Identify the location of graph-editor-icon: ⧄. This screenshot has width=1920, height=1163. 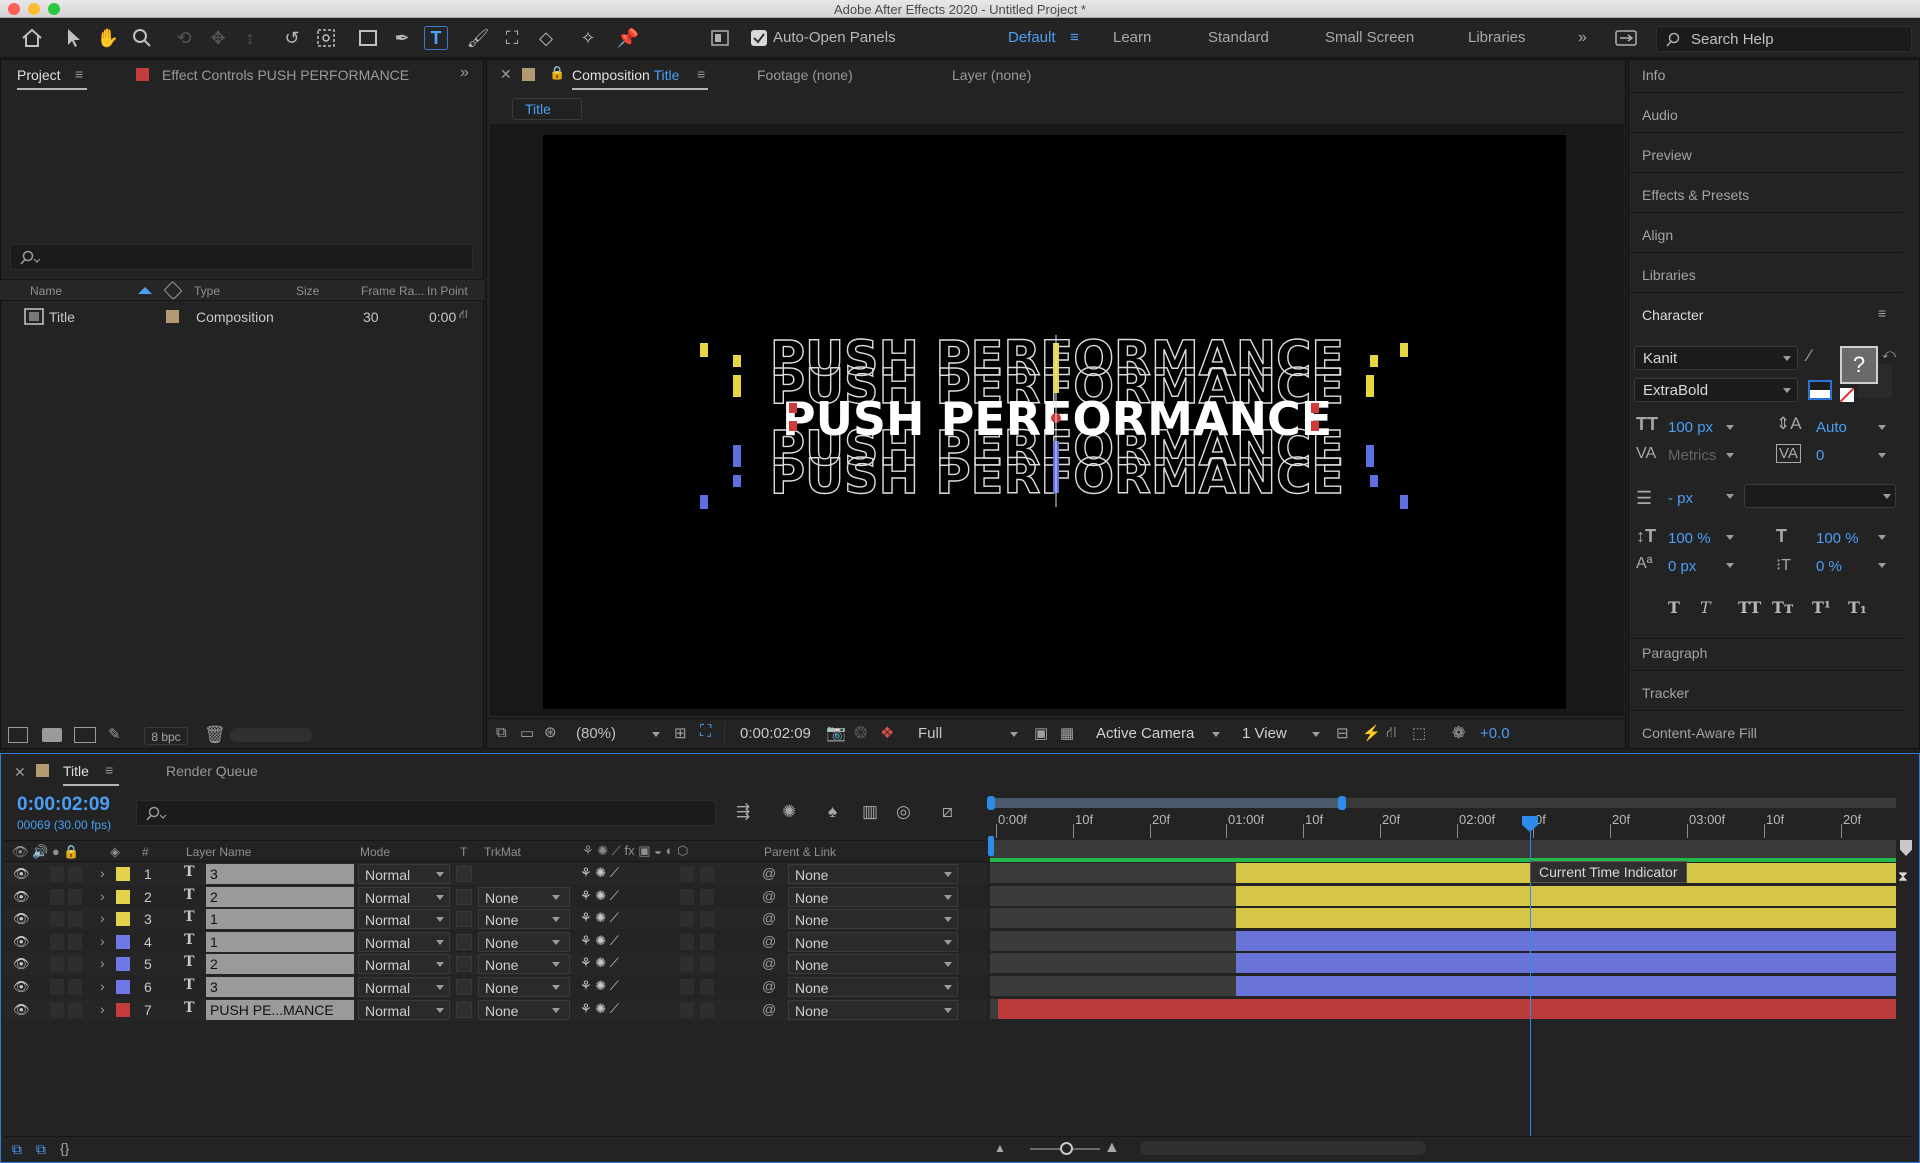
(947, 812).